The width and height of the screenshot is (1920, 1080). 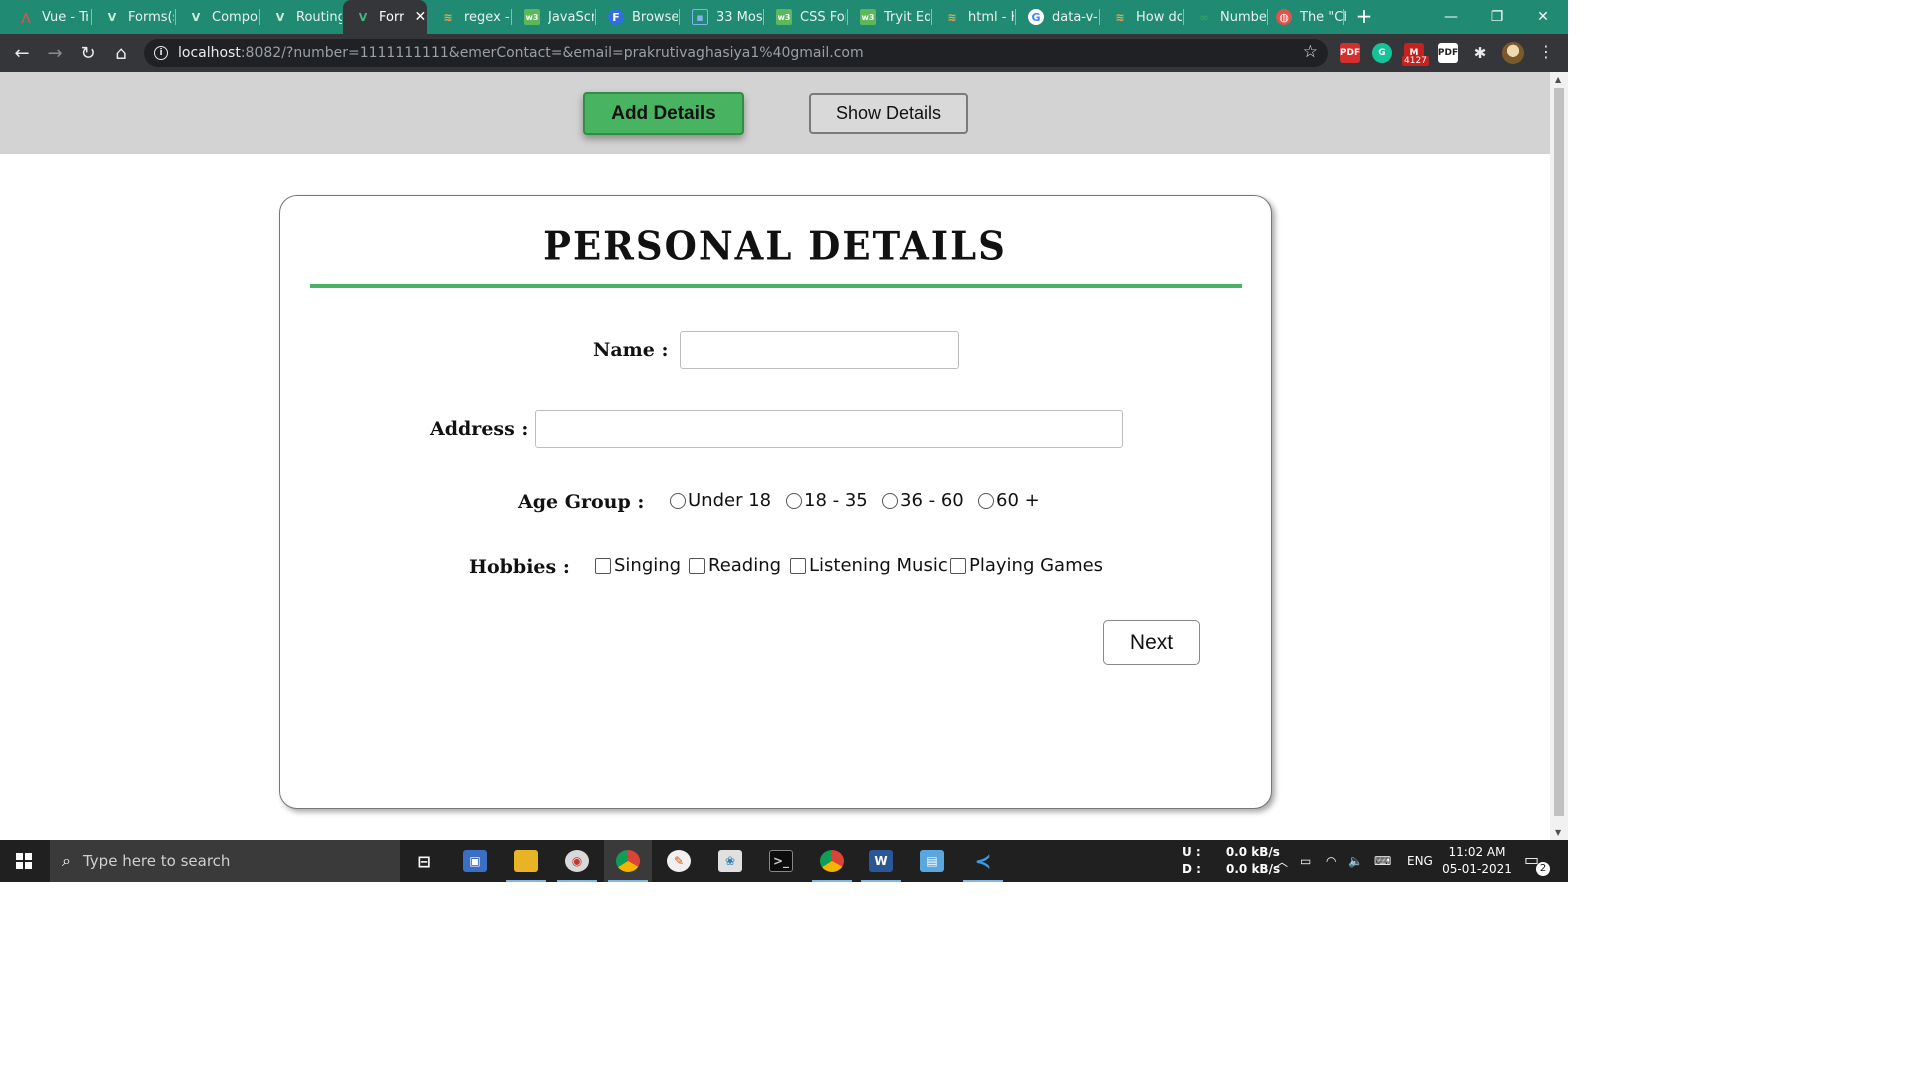 What do you see at coordinates (776, 286) in the screenshot?
I see `title-divider` at bounding box center [776, 286].